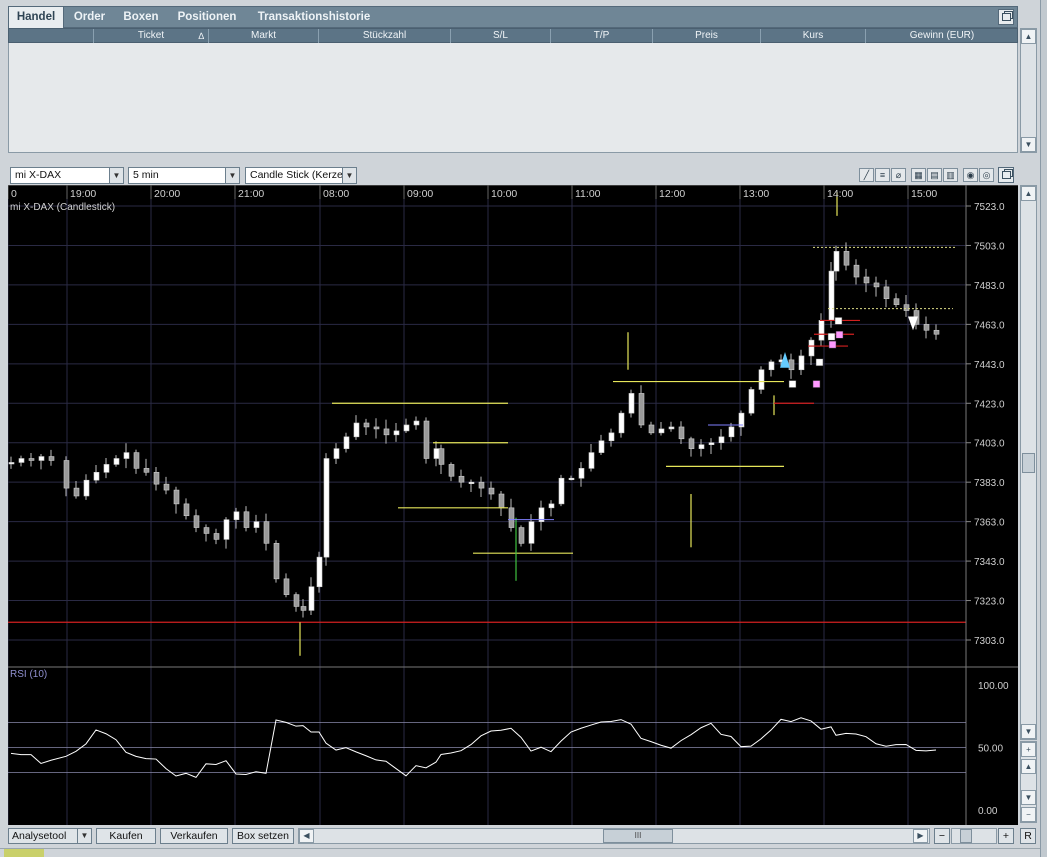  What do you see at coordinates (989, 641) in the screenshot?
I see `y-tick-label: 7303.0` at bounding box center [989, 641].